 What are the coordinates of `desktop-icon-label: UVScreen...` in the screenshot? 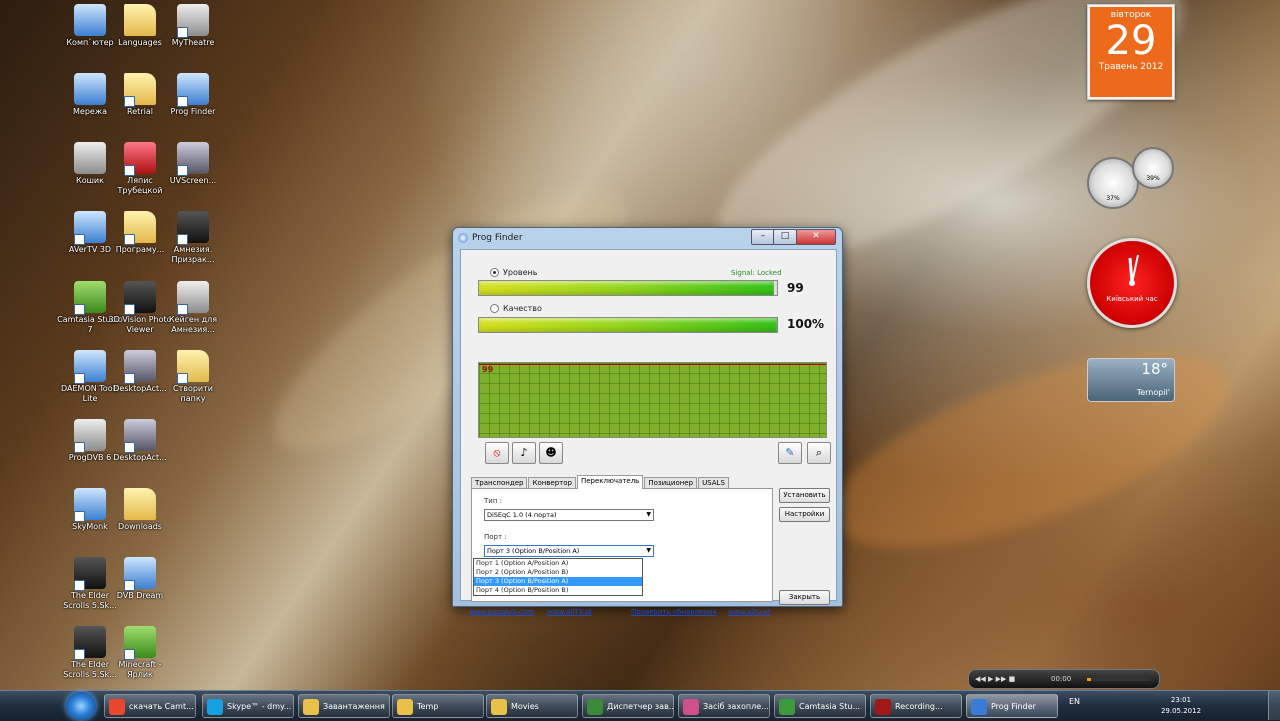 It's located at (193, 180).